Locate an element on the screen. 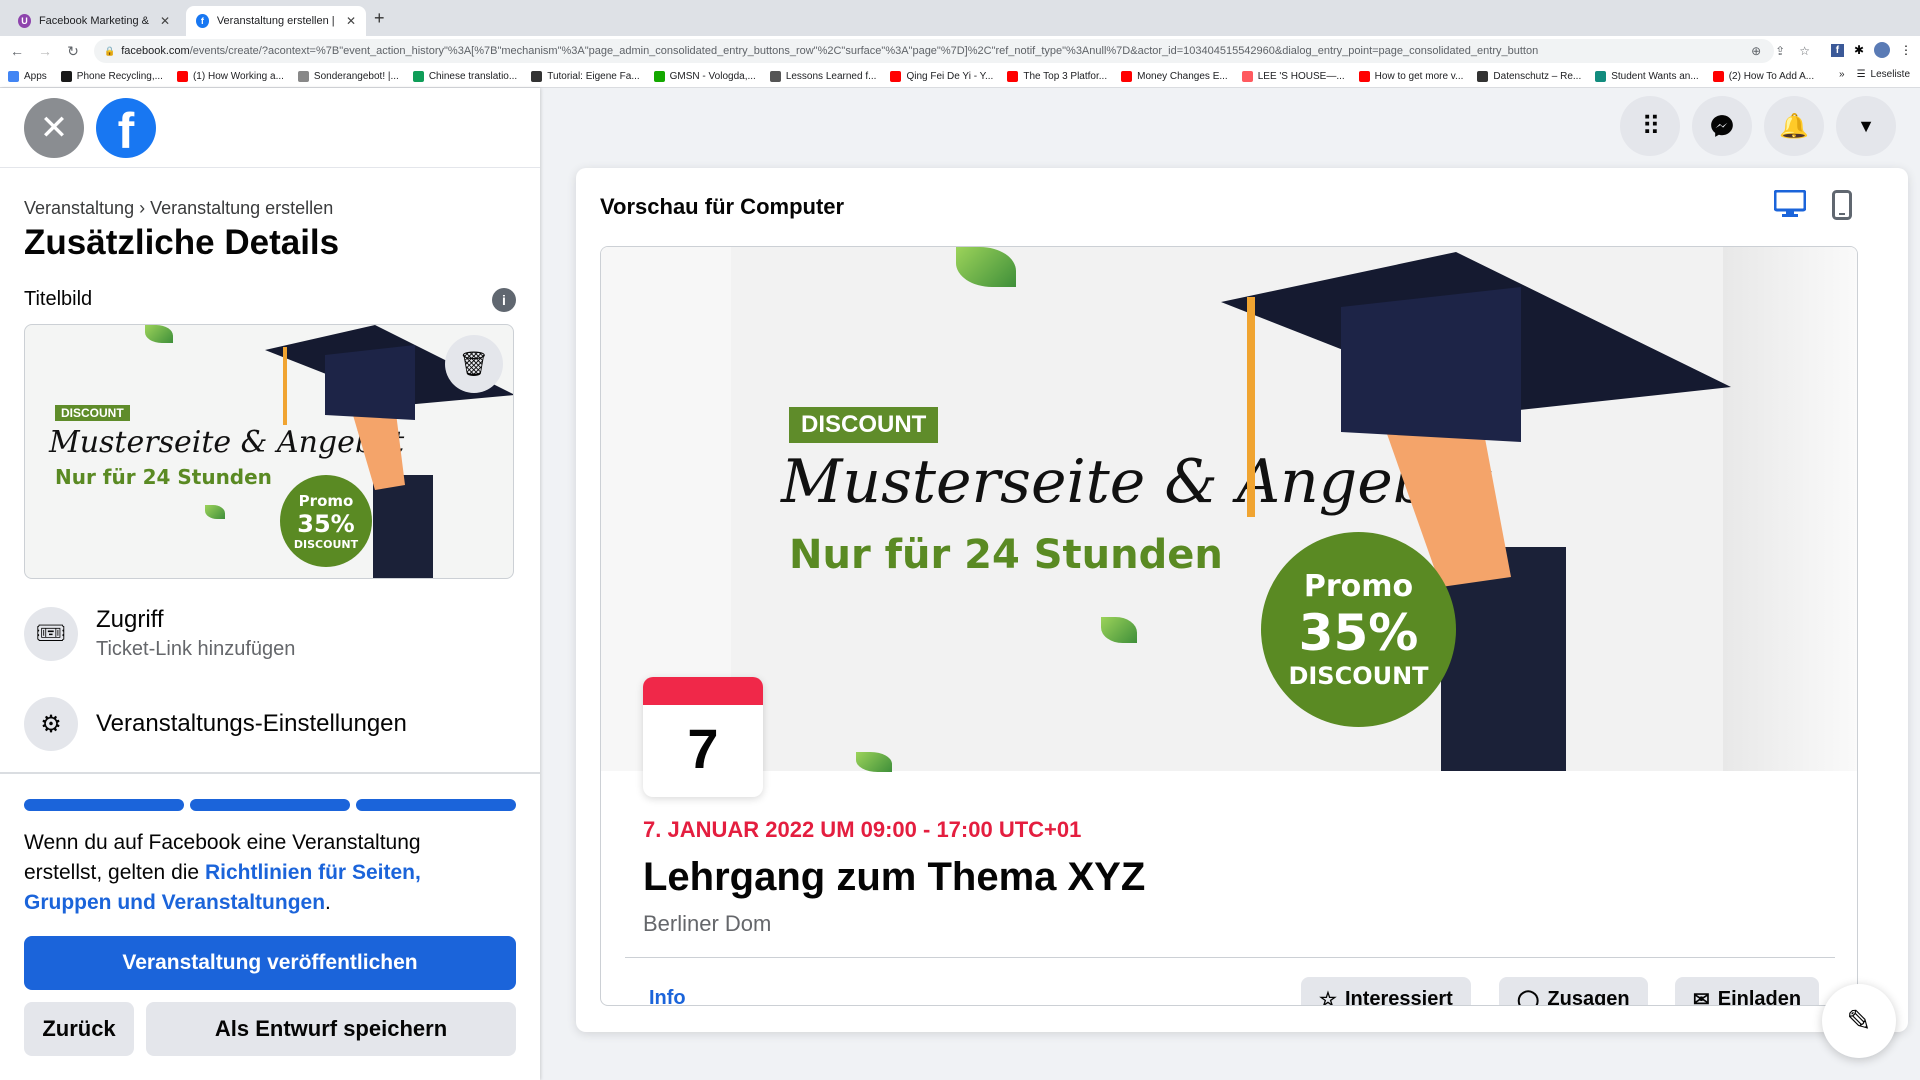  extensions-puzzle-icon: ✱ is located at coordinates (1859, 50).